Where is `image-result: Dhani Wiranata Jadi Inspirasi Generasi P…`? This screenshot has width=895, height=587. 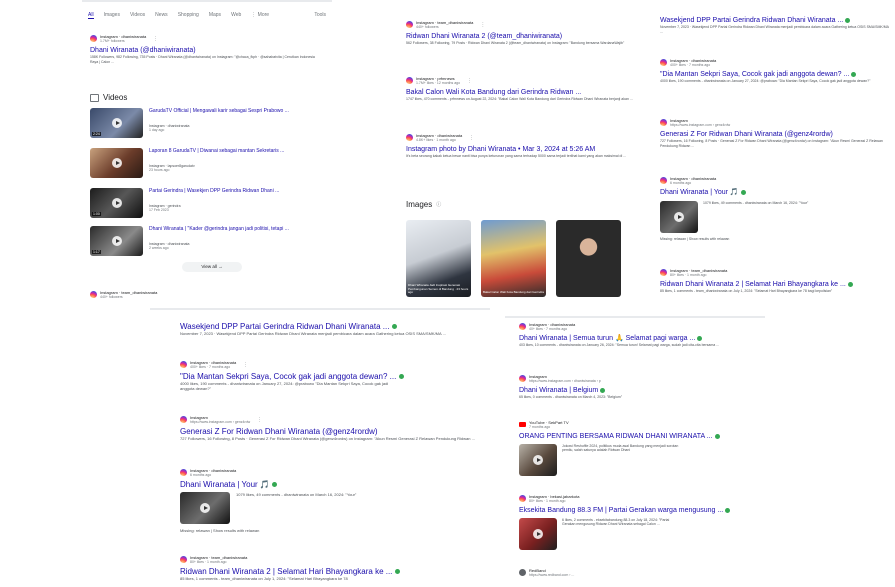 image-result: Dhani Wiranata Jadi Inspirasi Generasi P… is located at coordinates (438, 258).